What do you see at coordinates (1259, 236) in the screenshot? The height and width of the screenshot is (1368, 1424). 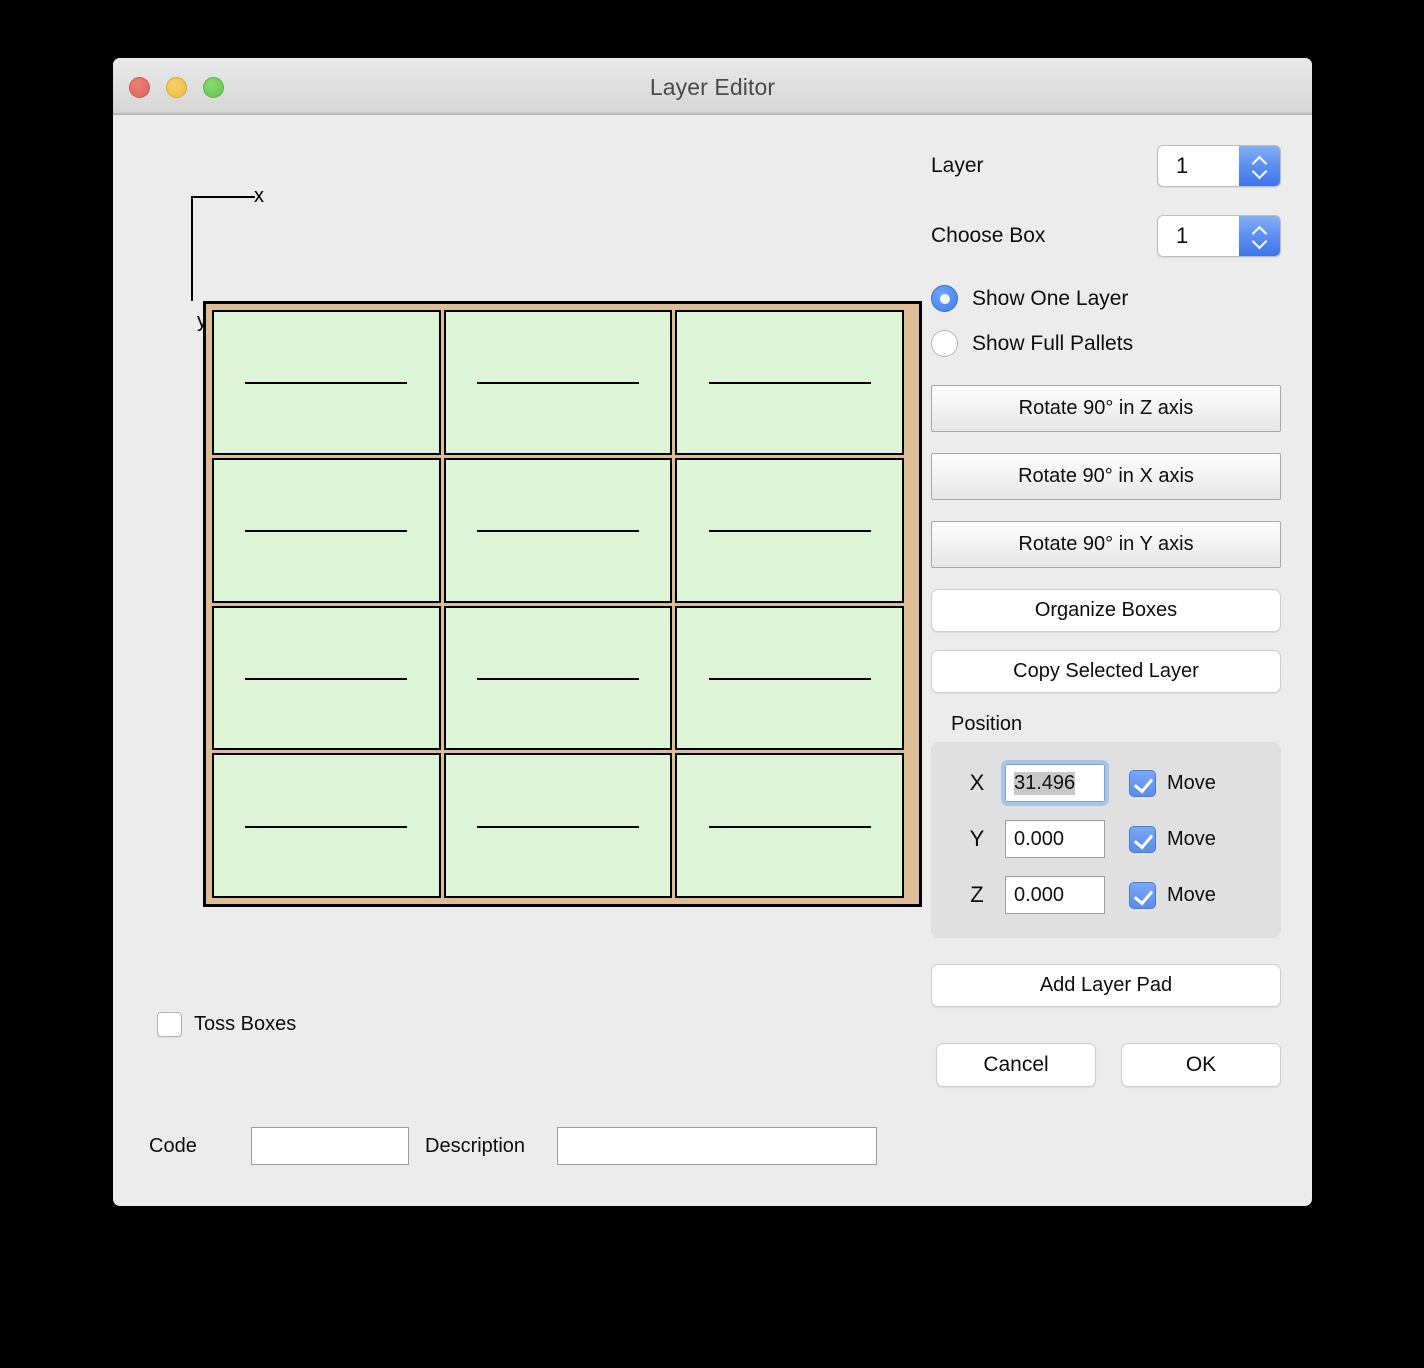 I see `choose-box-stepper-buttons` at bounding box center [1259, 236].